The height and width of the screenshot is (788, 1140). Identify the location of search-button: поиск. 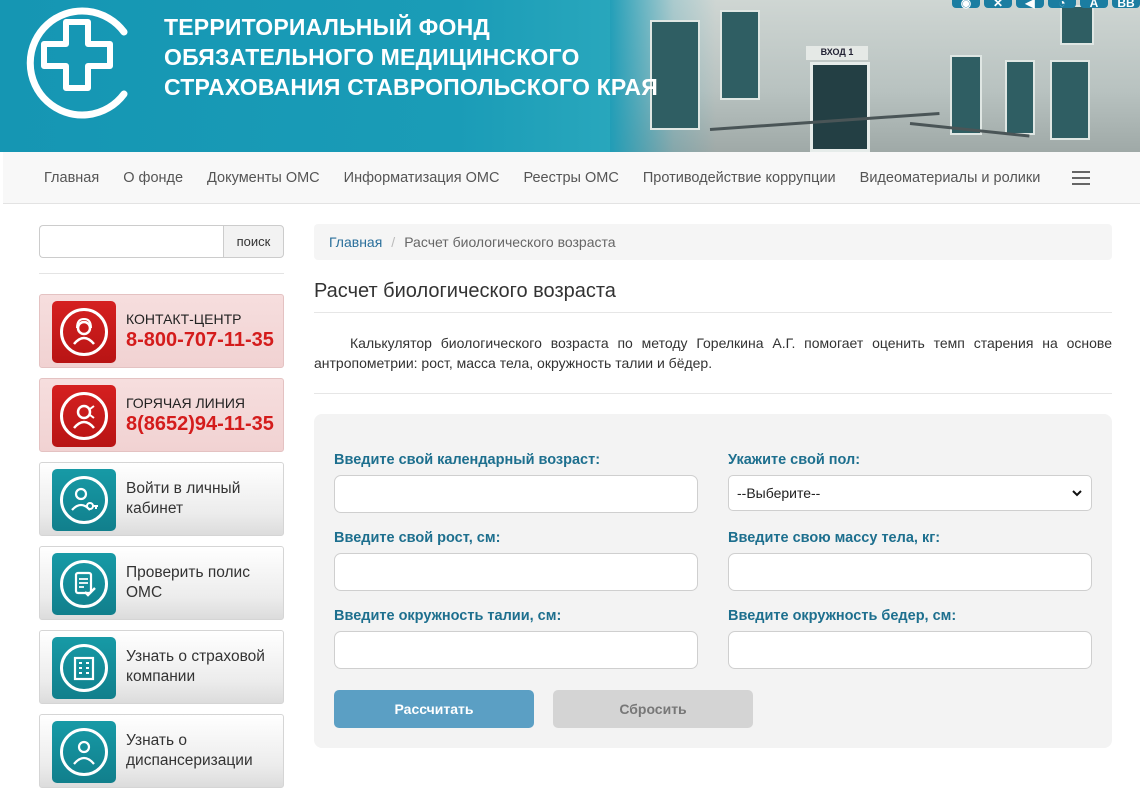
(253, 241).